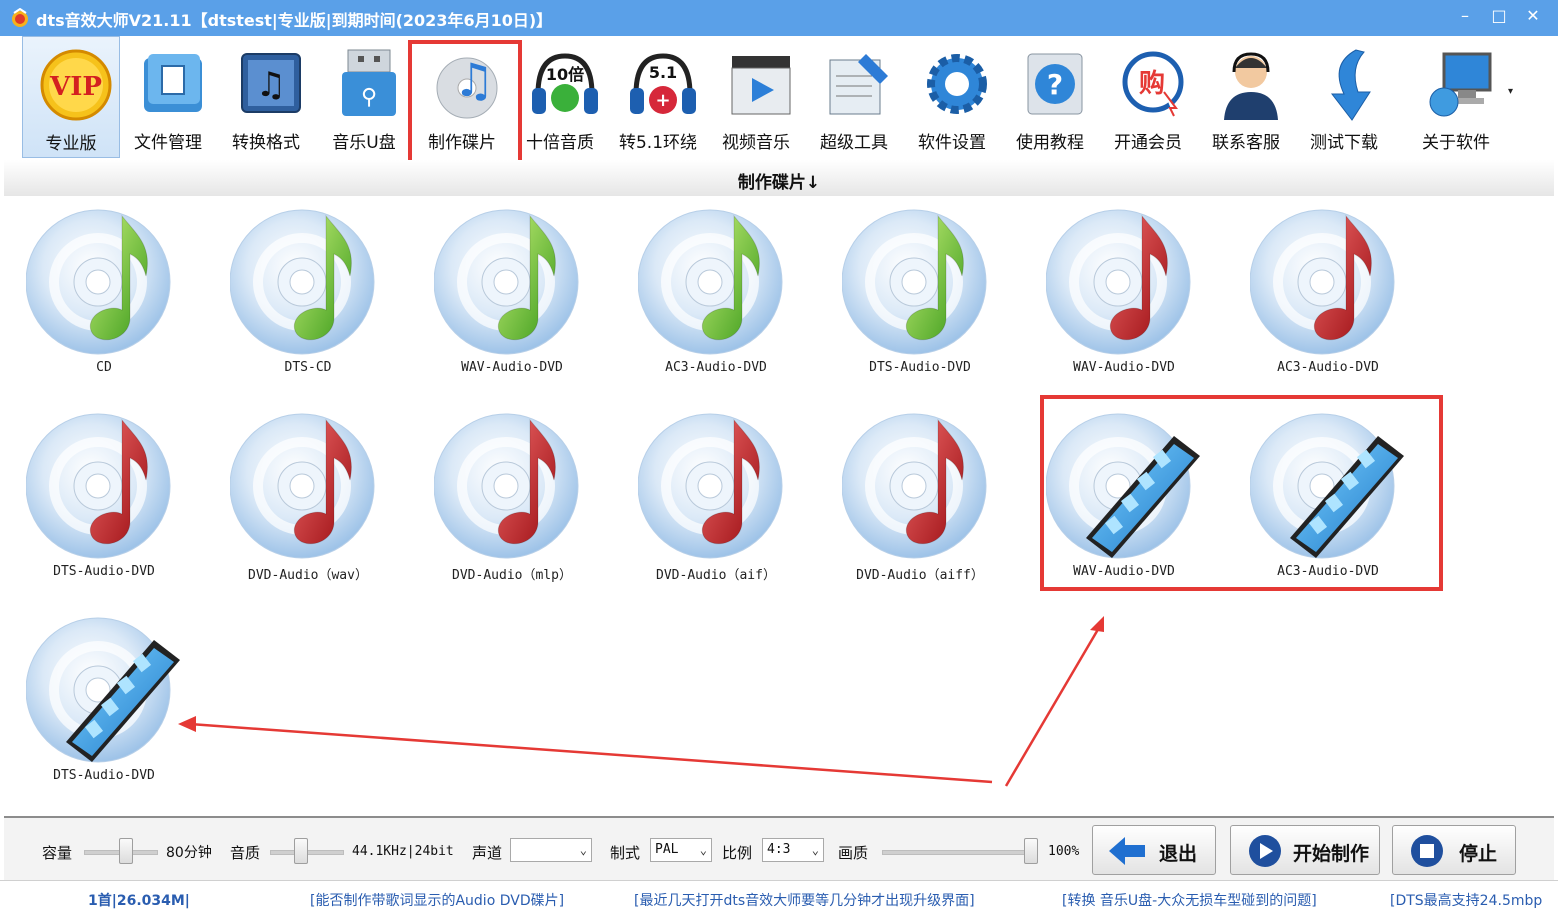  I want to click on play-icon, so click(1265, 851).